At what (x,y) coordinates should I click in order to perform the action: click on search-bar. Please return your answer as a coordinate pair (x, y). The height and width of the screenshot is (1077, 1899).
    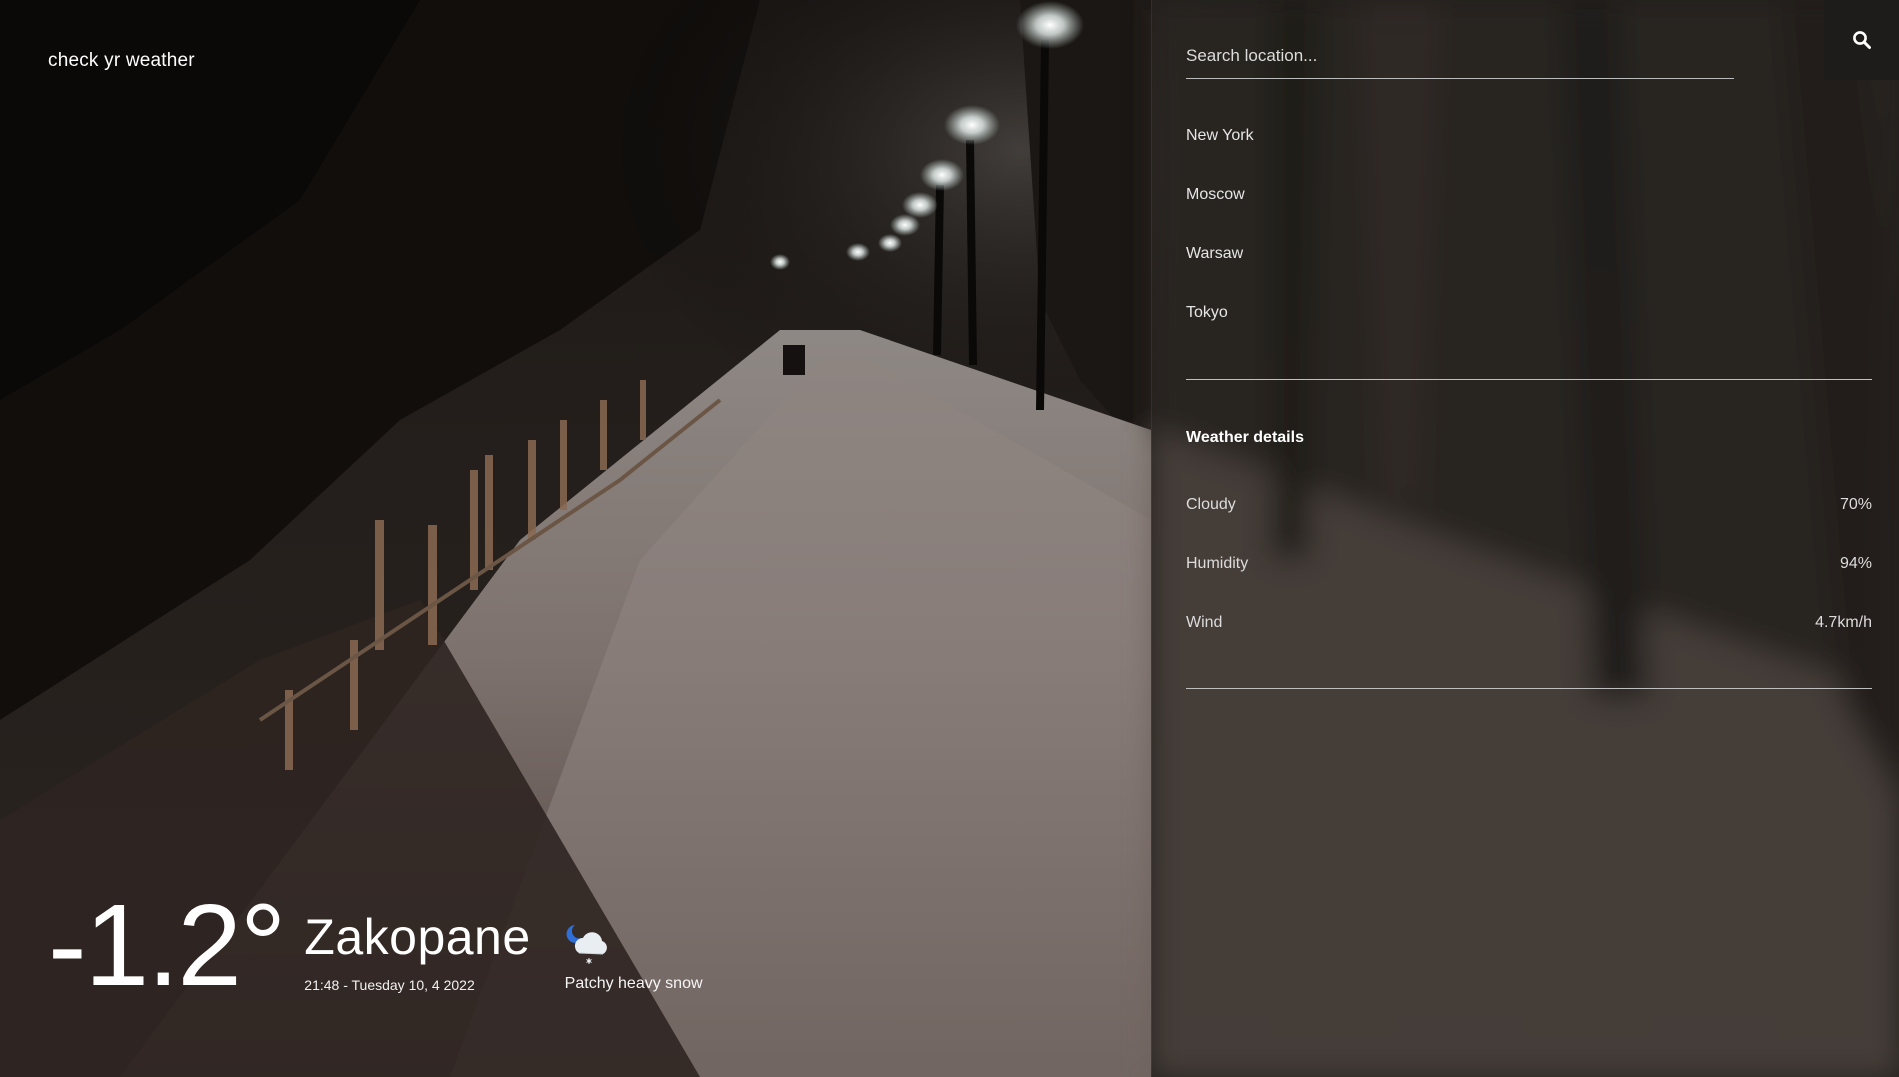
    Looking at the image, I should click on (1460, 62).